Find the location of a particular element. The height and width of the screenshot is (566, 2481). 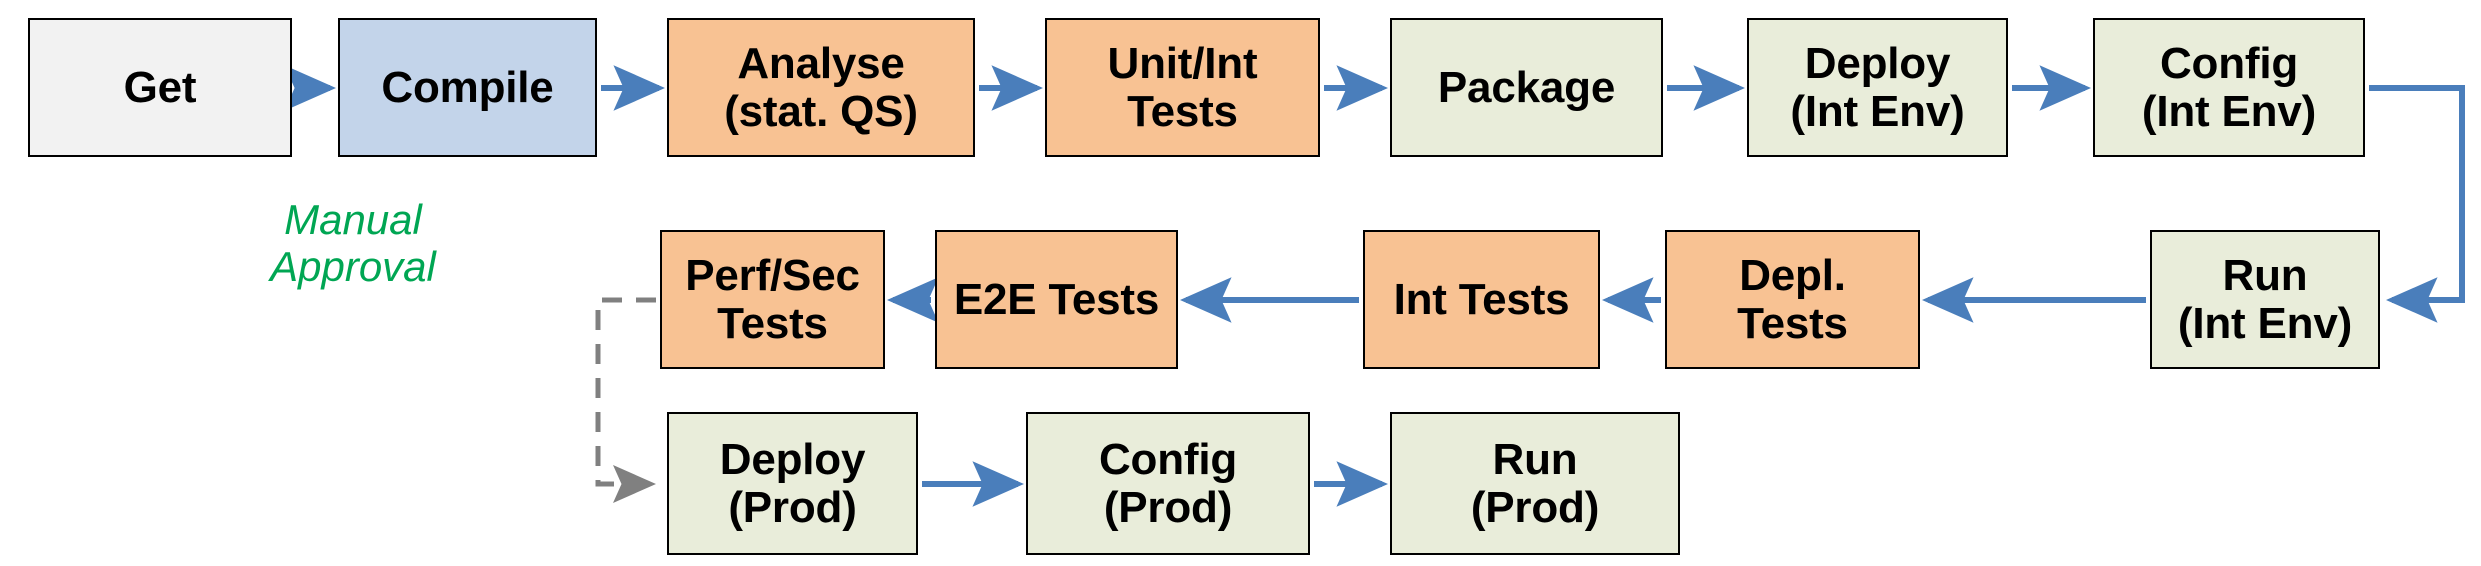

node-label: Run (Int Env) is located at coordinates (2265, 299).